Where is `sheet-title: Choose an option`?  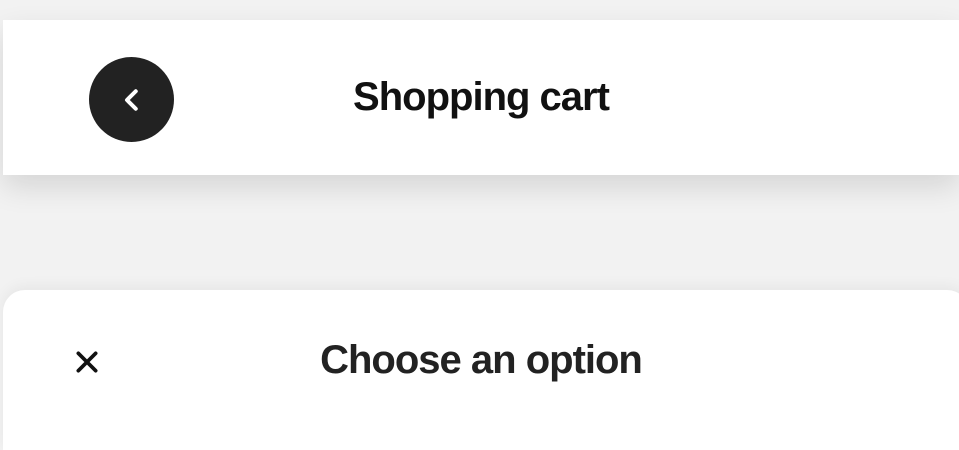 sheet-title: Choose an option is located at coordinates (481, 360).